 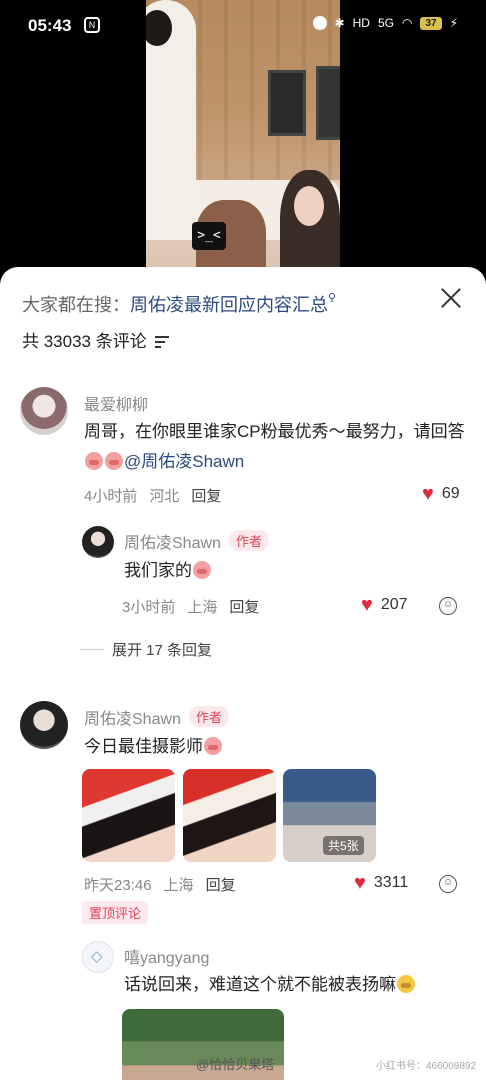 What do you see at coordinates (76, 305) in the screenshot?
I see `search-prefix: 大家都在搜：` at bounding box center [76, 305].